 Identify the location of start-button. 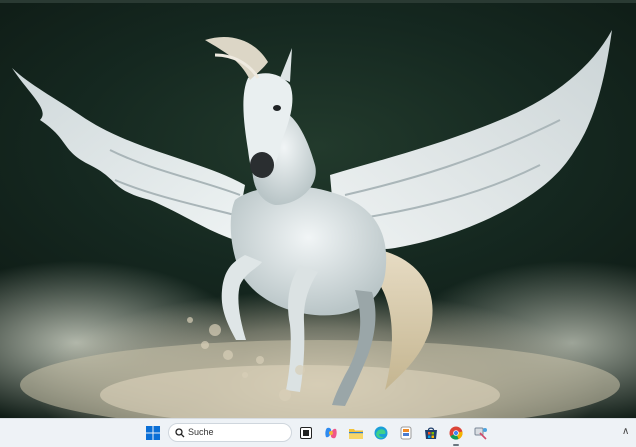
(153, 433).